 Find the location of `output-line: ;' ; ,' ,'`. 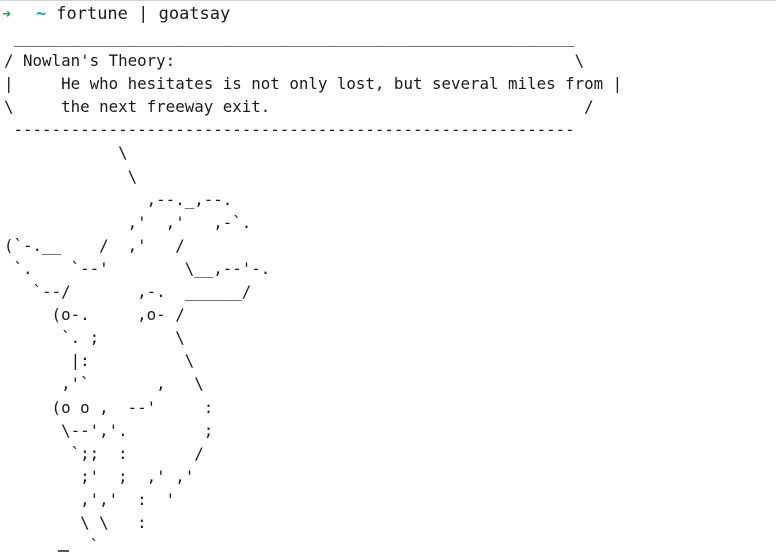

output-line: ;' ; ,' ,' is located at coordinates (99, 476).